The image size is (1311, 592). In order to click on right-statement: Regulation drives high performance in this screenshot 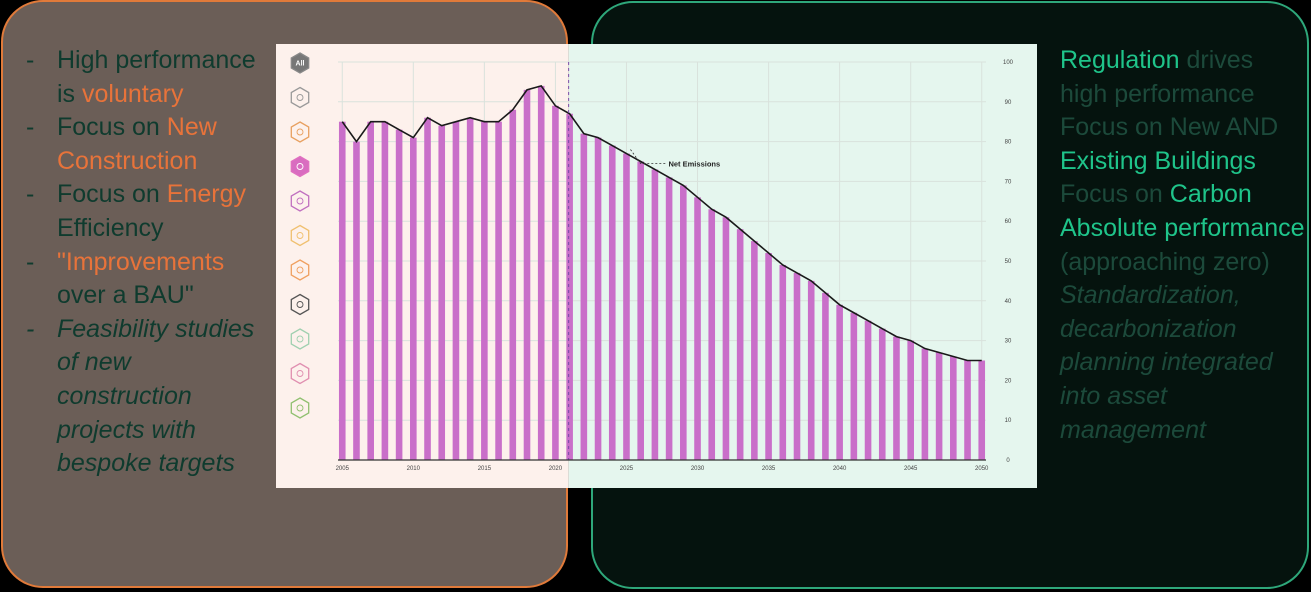, I will do `click(1182, 77)`.